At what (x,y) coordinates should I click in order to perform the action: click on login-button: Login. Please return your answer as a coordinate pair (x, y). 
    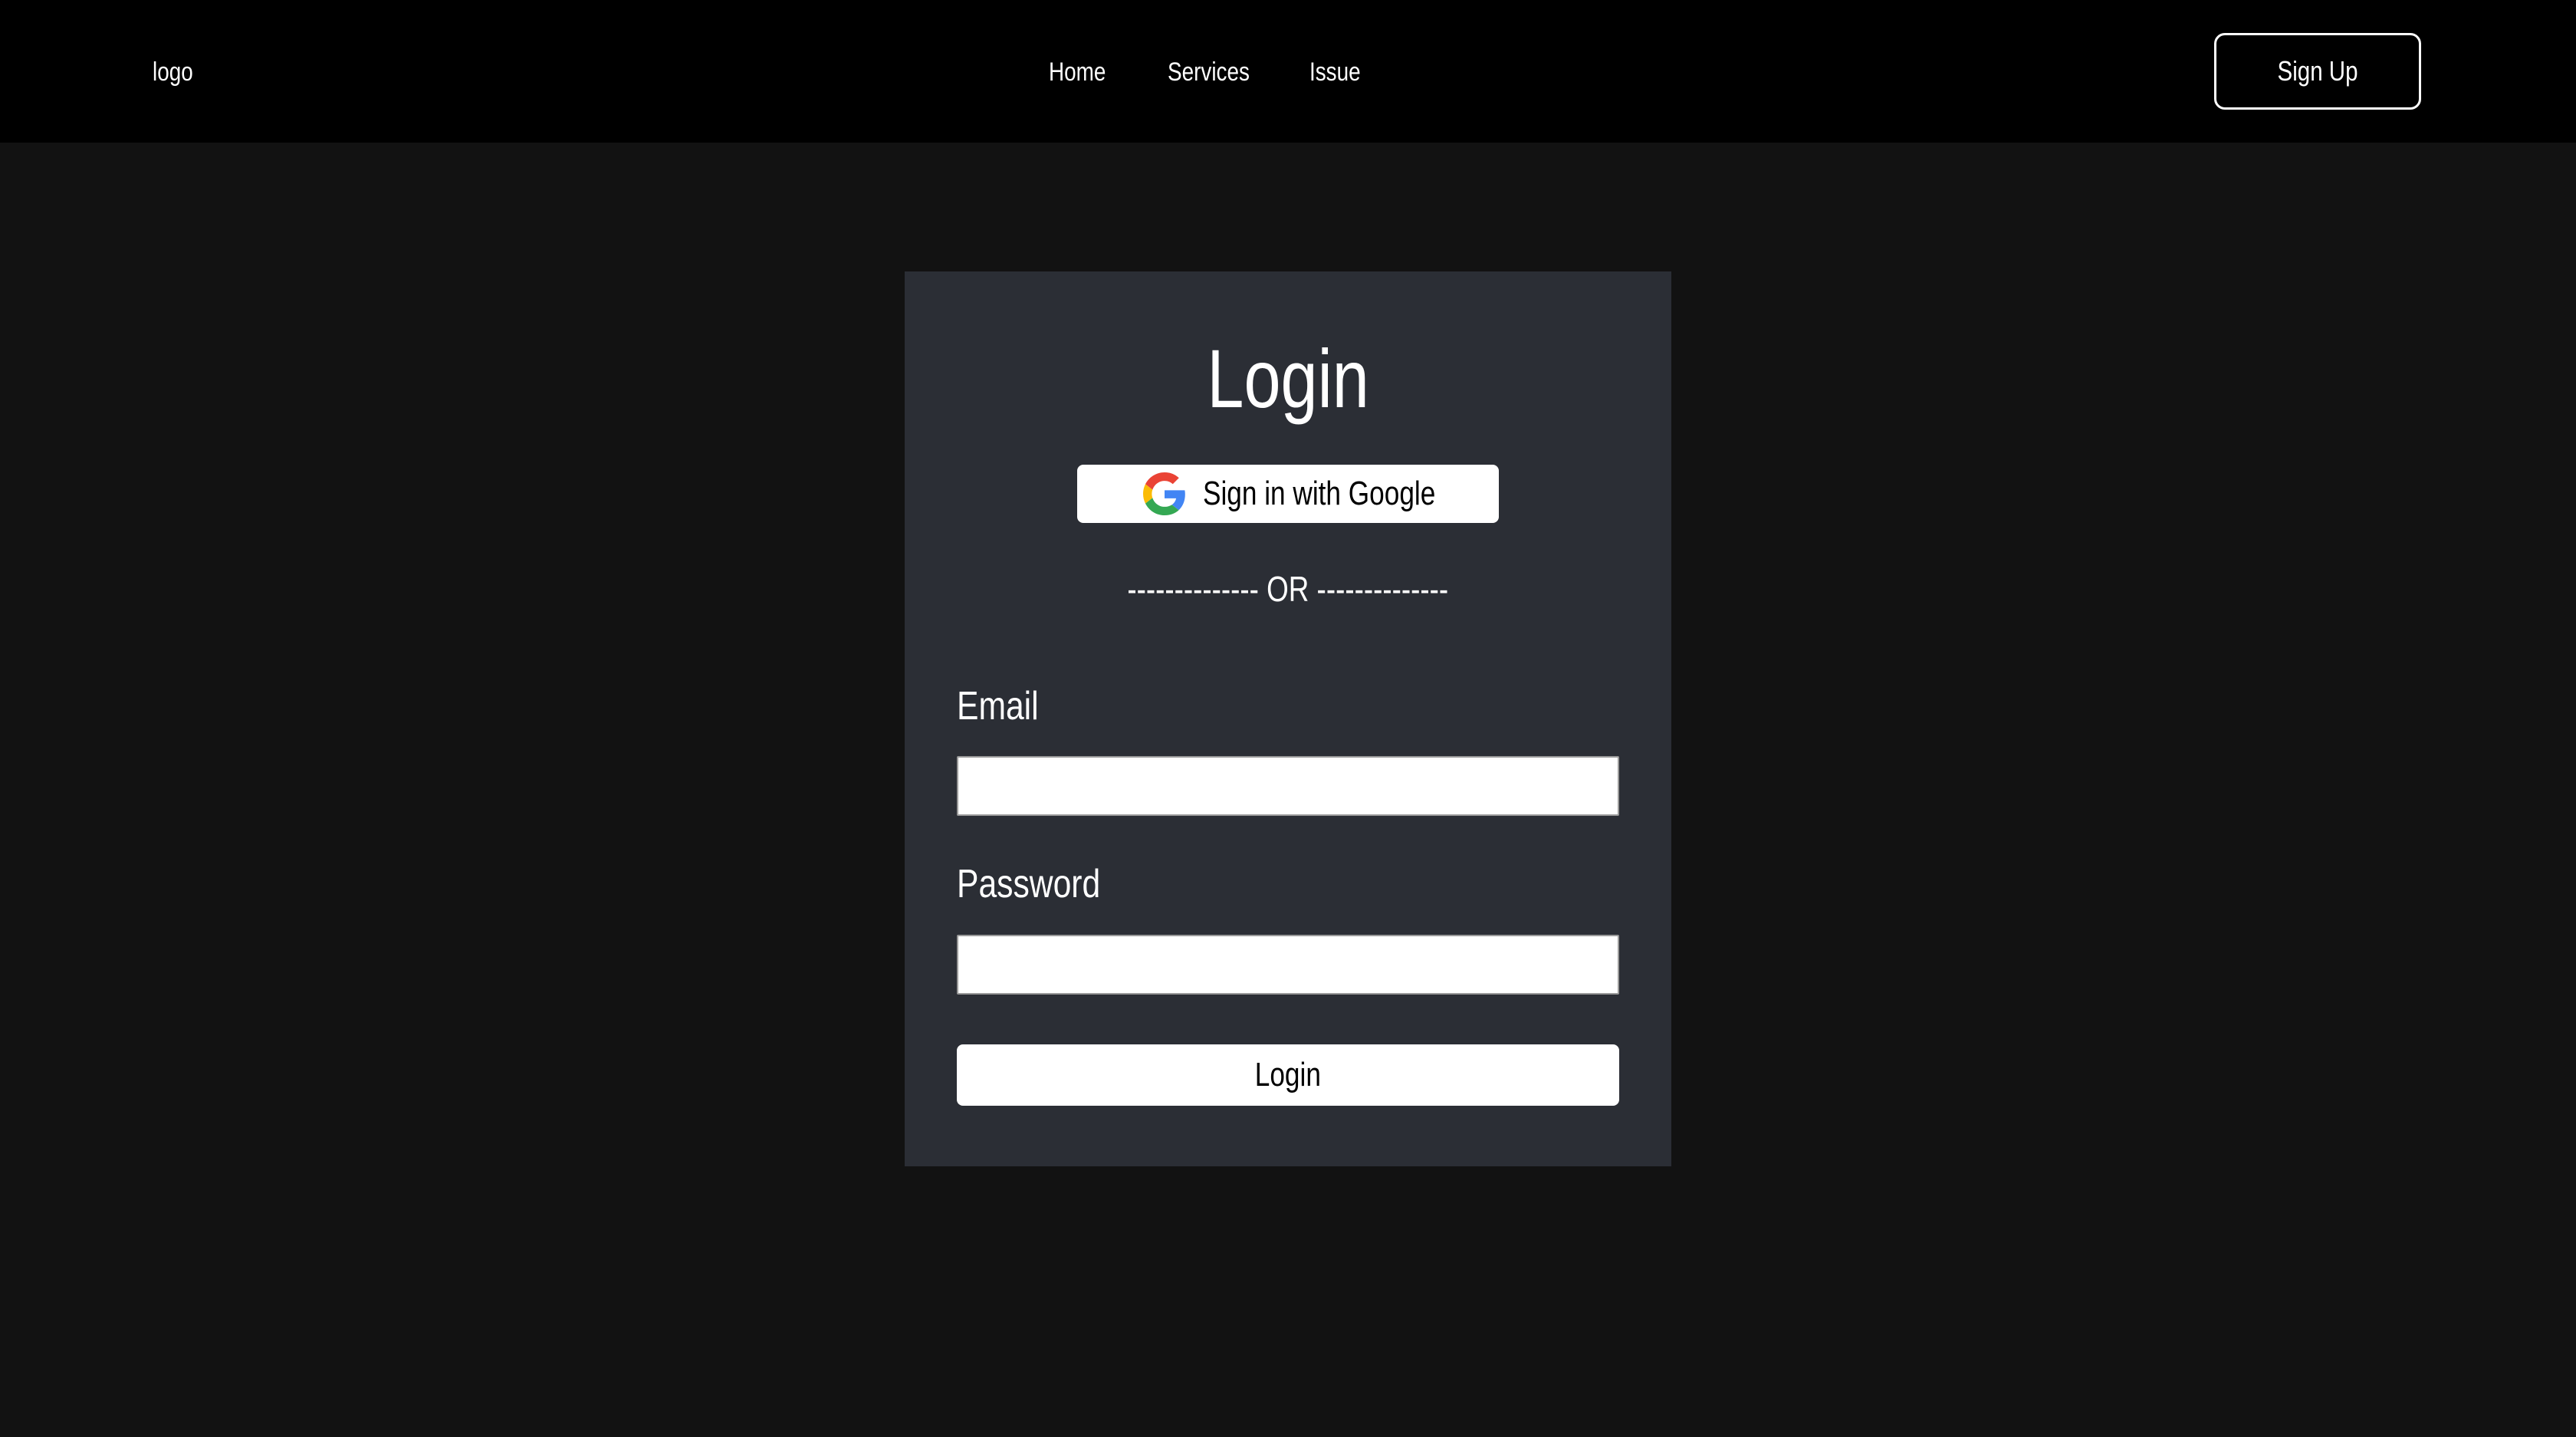
    Looking at the image, I should click on (1288, 1075).